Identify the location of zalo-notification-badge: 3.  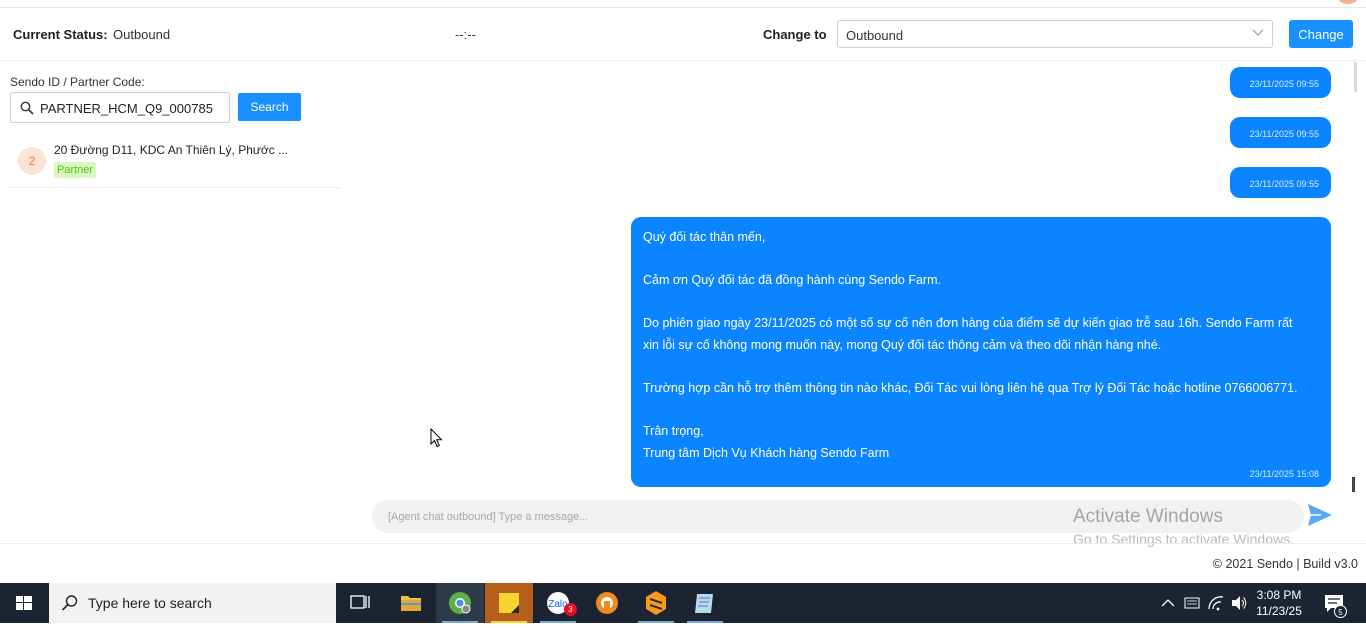
(570, 609).